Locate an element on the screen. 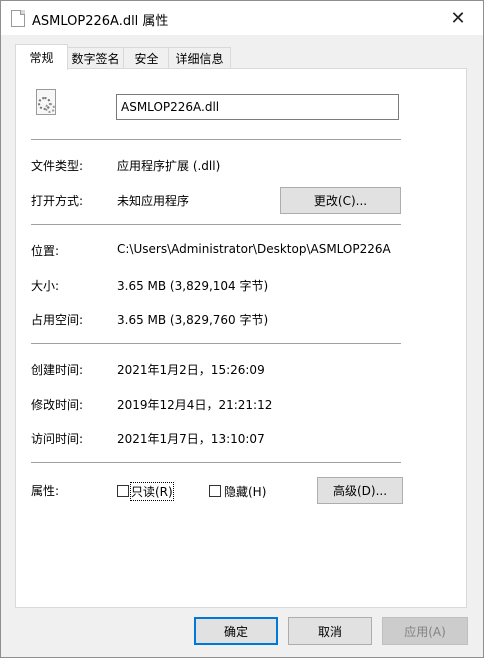  small-gear-icon is located at coordinates (50, 108).